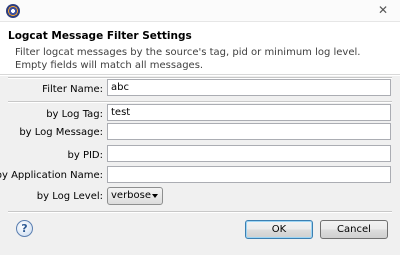 The image size is (400, 255). Describe the element at coordinates (131, 195) in the screenshot. I see `log-level-value: verbose` at that location.